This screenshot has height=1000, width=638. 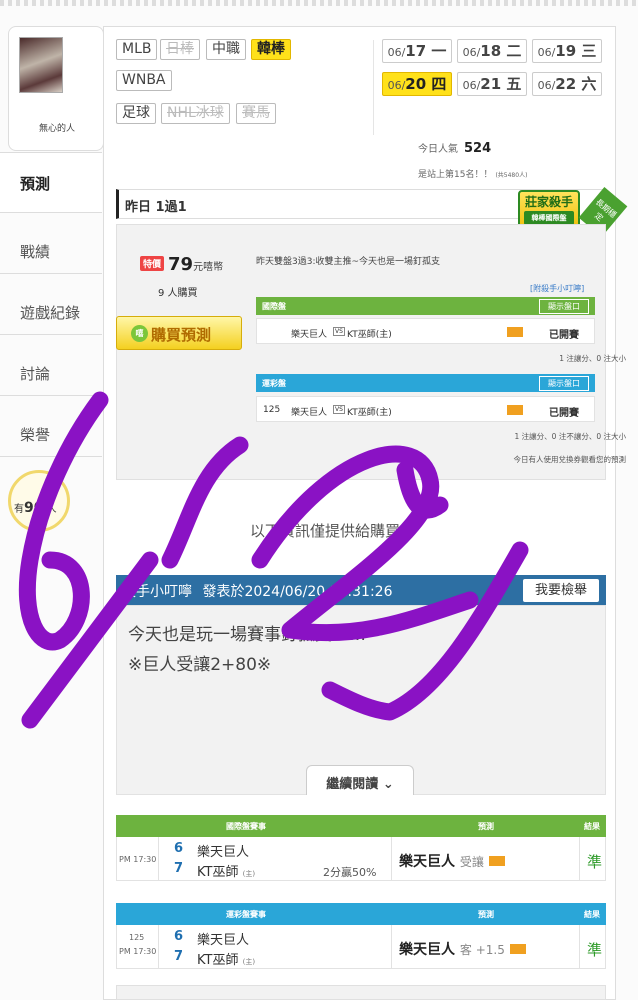 What do you see at coordinates (35, 508) in the screenshot?
I see `coin-count: 有90 人` at bounding box center [35, 508].